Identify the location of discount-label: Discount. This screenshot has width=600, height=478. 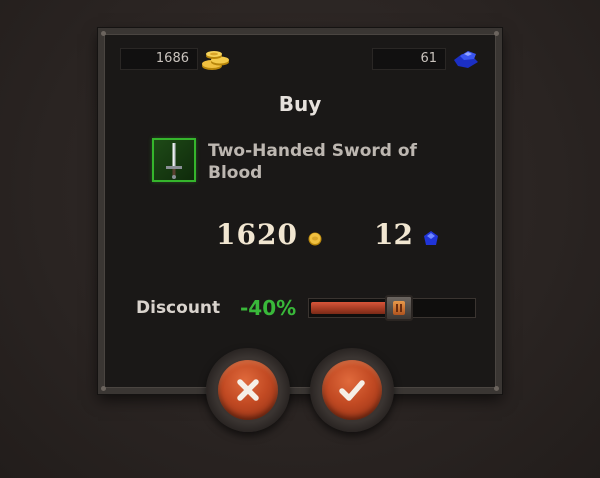
(178, 308).